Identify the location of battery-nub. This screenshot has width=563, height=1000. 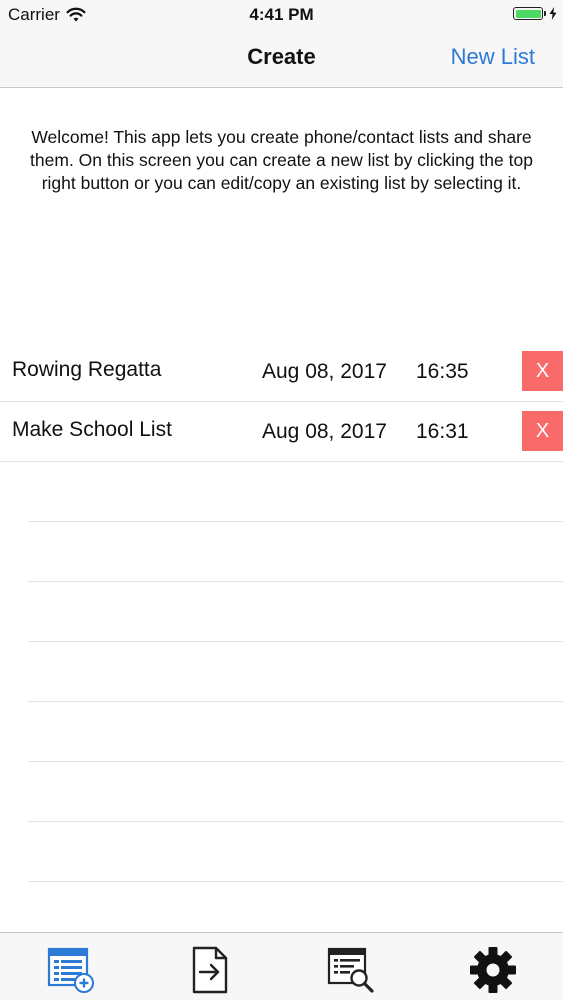
(545, 13).